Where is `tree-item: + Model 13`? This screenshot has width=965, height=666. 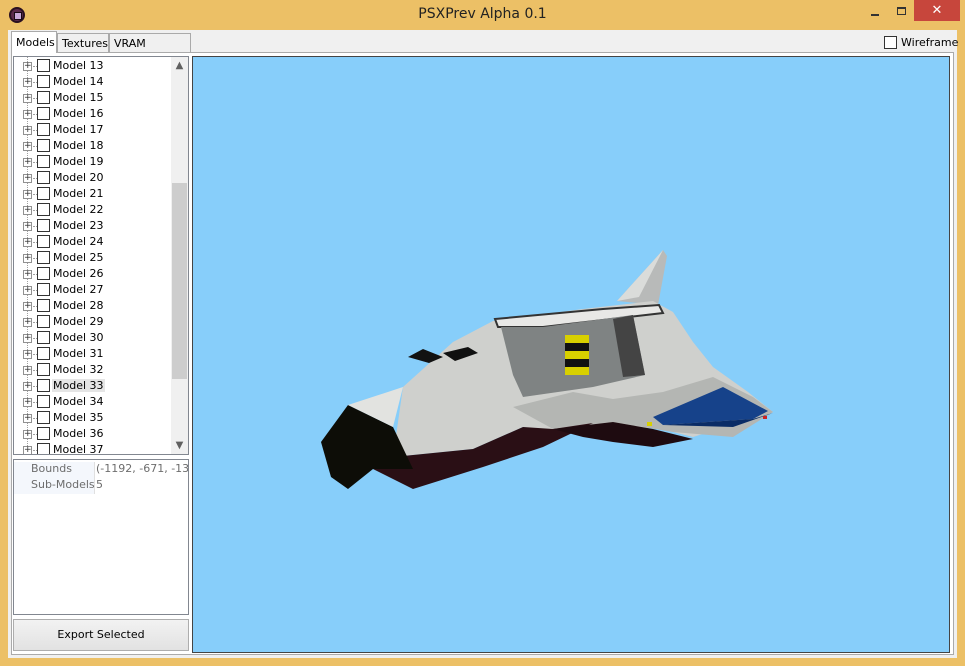 tree-item: + Model 13 is located at coordinates (94, 66).